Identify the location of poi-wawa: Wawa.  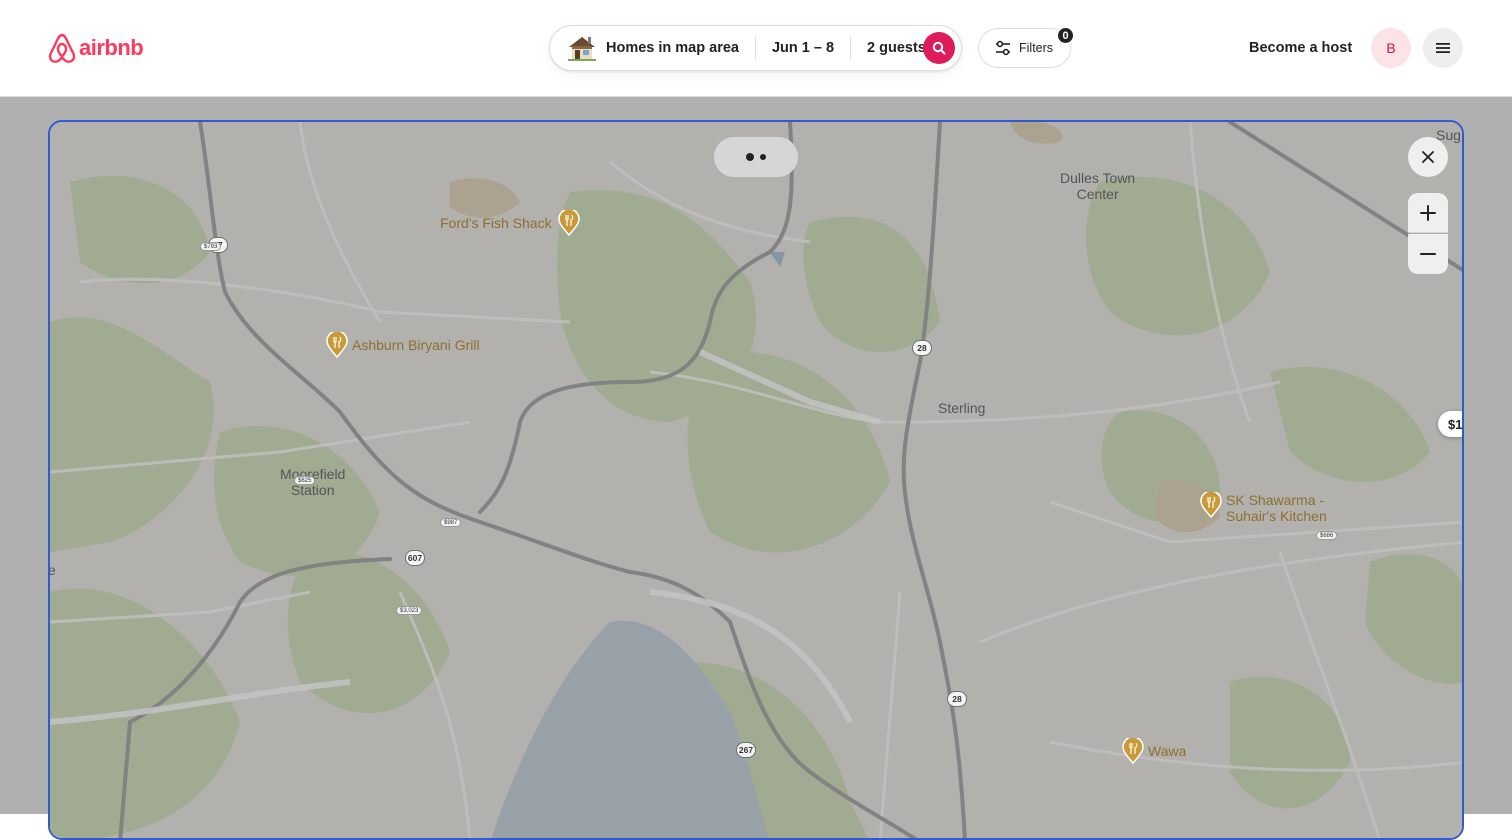
(1154, 751).